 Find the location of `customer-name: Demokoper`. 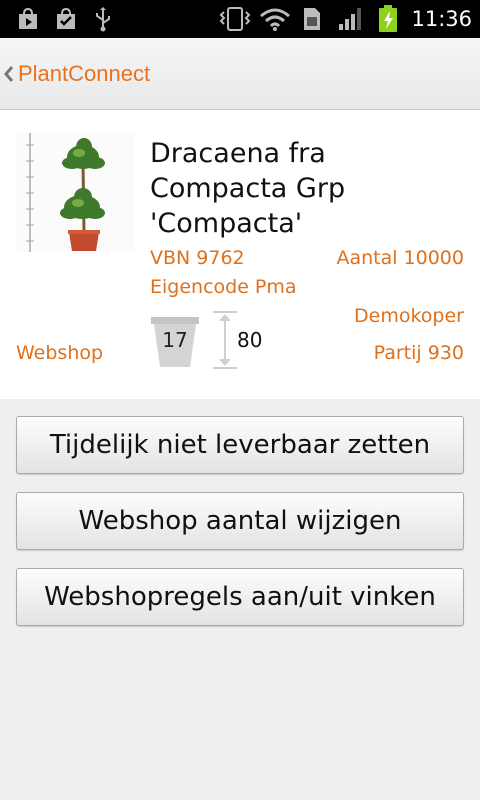

customer-name: Demokoper is located at coordinates (409, 316).